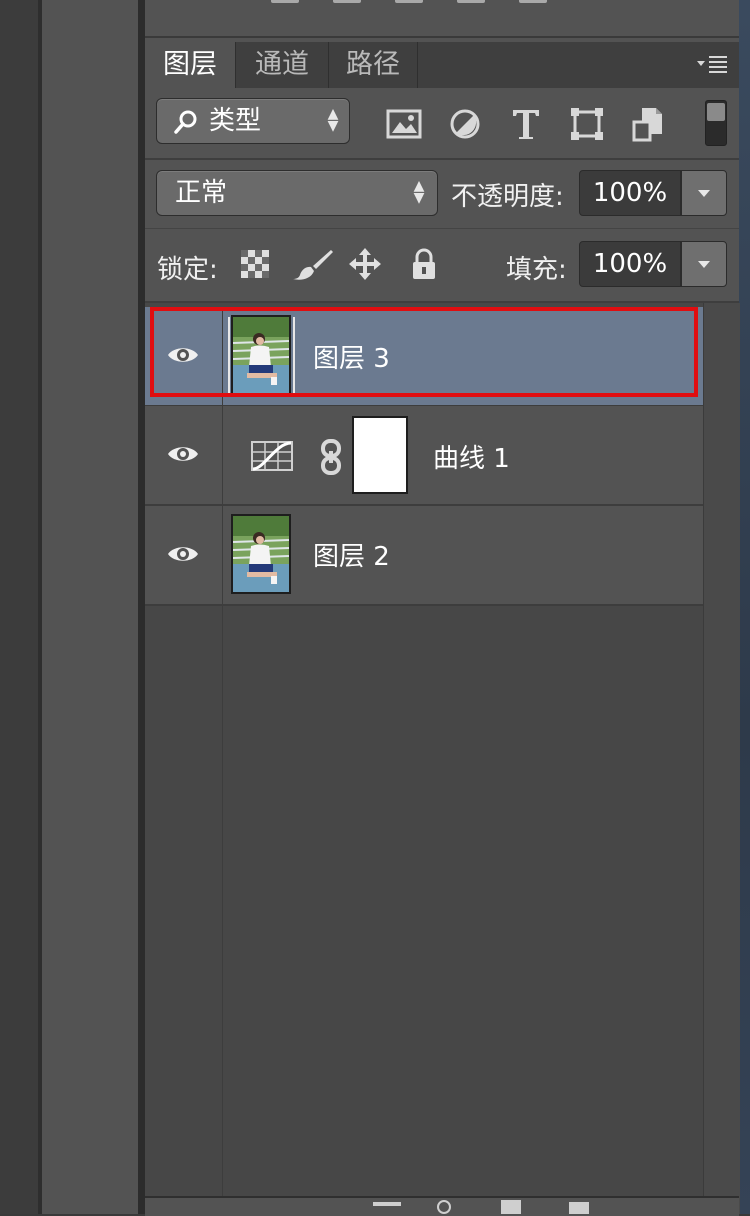 Image resolution: width=750 pixels, height=1216 pixels. Describe the element at coordinates (424, 264) in the screenshot. I see `lock-all-padlock-icon` at that location.